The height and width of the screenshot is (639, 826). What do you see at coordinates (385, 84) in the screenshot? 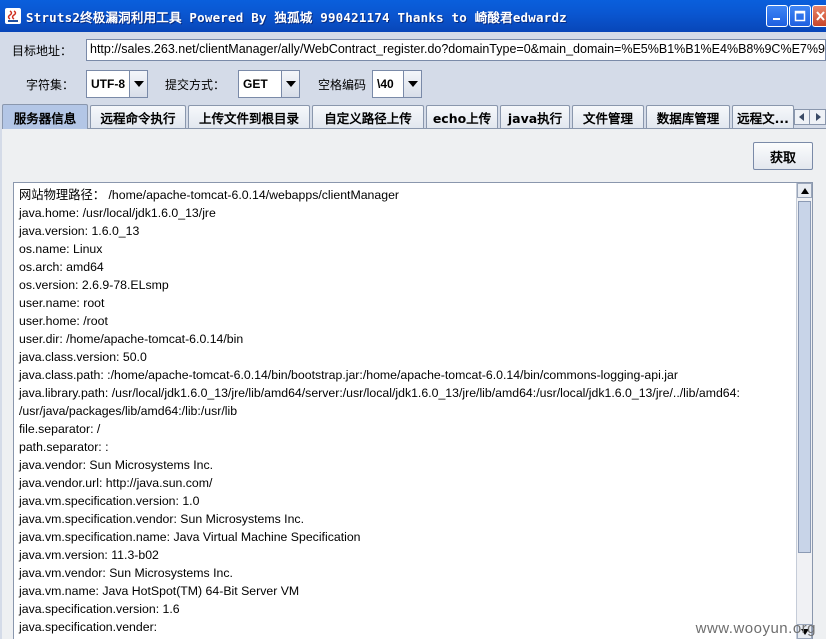
I see `space-encoding-value: \40` at bounding box center [385, 84].